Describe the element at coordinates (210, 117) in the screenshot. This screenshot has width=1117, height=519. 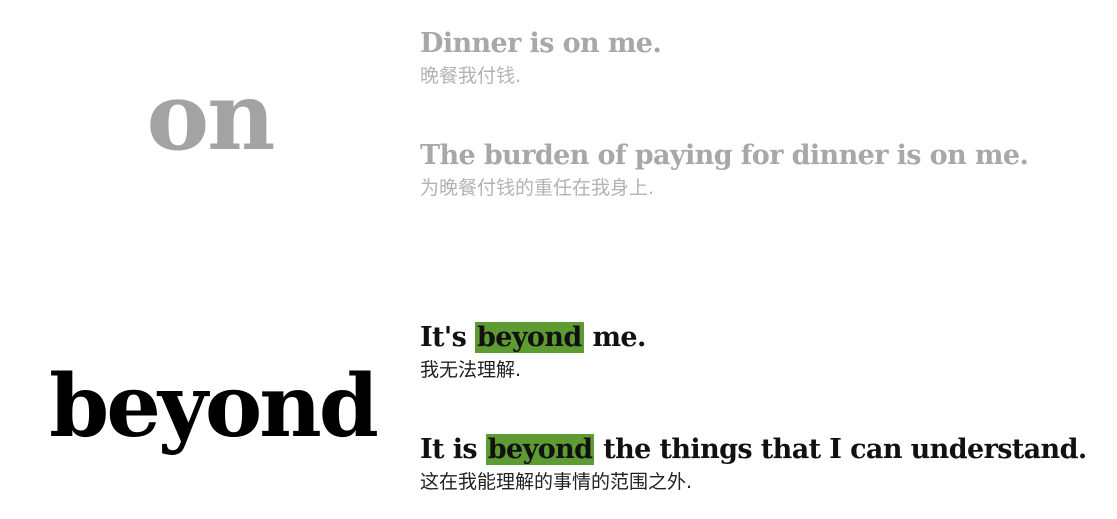
I see `headword-on: on` at that location.